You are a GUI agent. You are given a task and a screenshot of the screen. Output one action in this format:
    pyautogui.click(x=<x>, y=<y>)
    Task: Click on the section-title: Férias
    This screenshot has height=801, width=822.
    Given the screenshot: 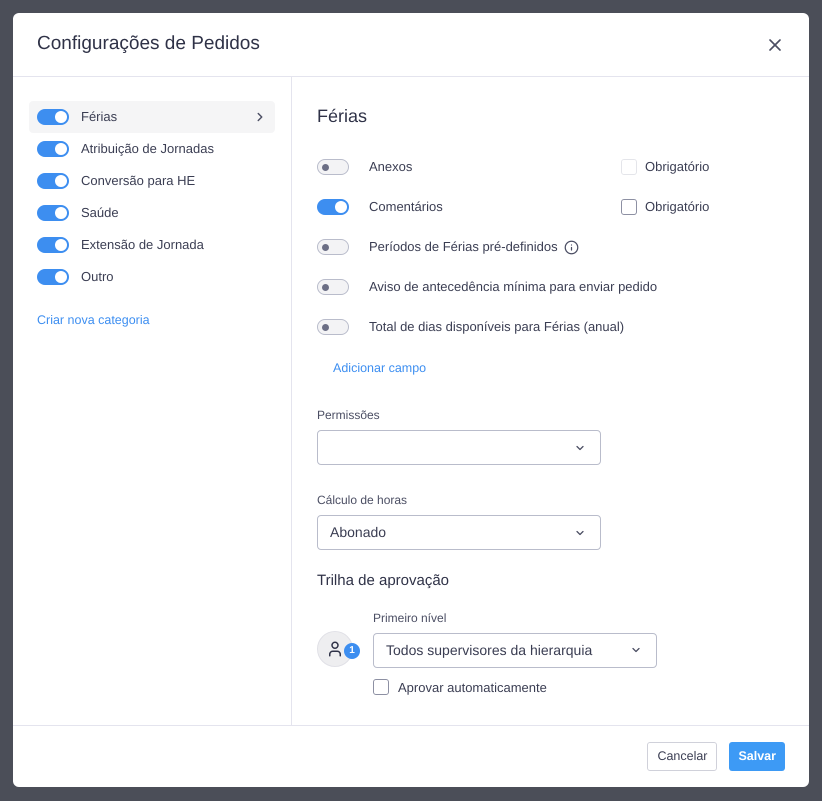 What is the action you would take?
    pyautogui.click(x=342, y=116)
    